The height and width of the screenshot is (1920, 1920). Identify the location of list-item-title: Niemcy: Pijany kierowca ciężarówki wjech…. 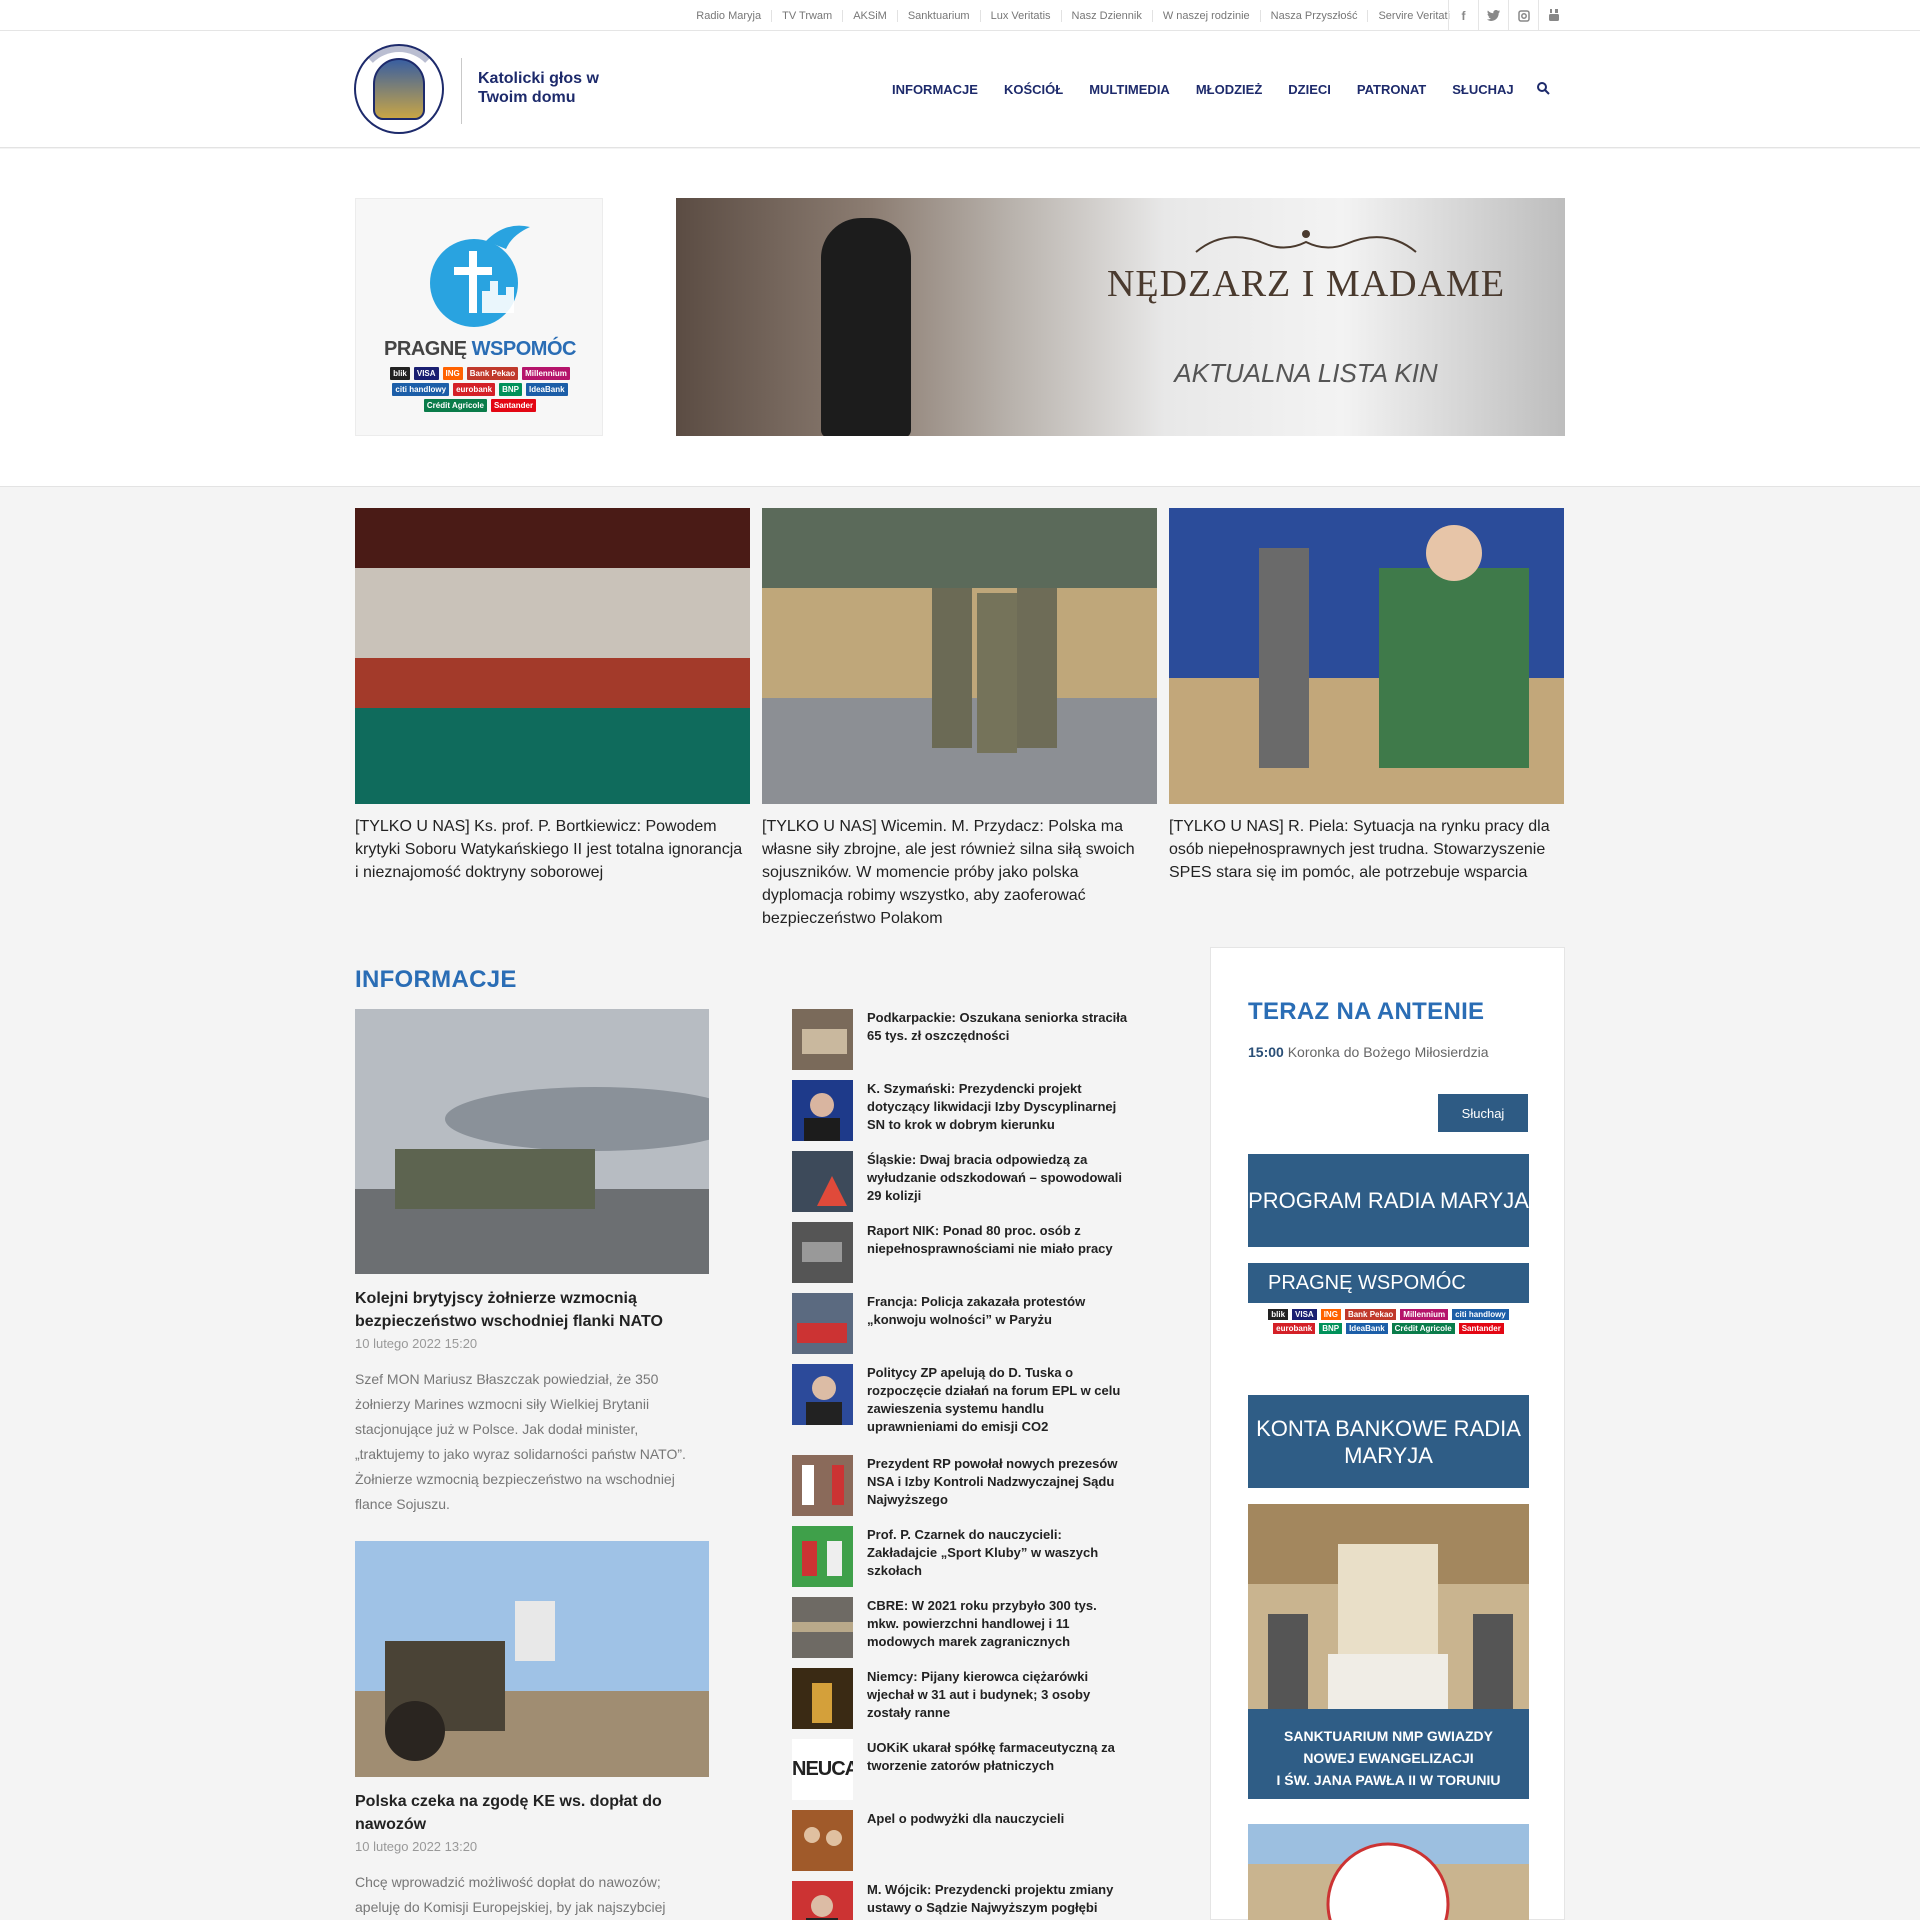
(999, 1695).